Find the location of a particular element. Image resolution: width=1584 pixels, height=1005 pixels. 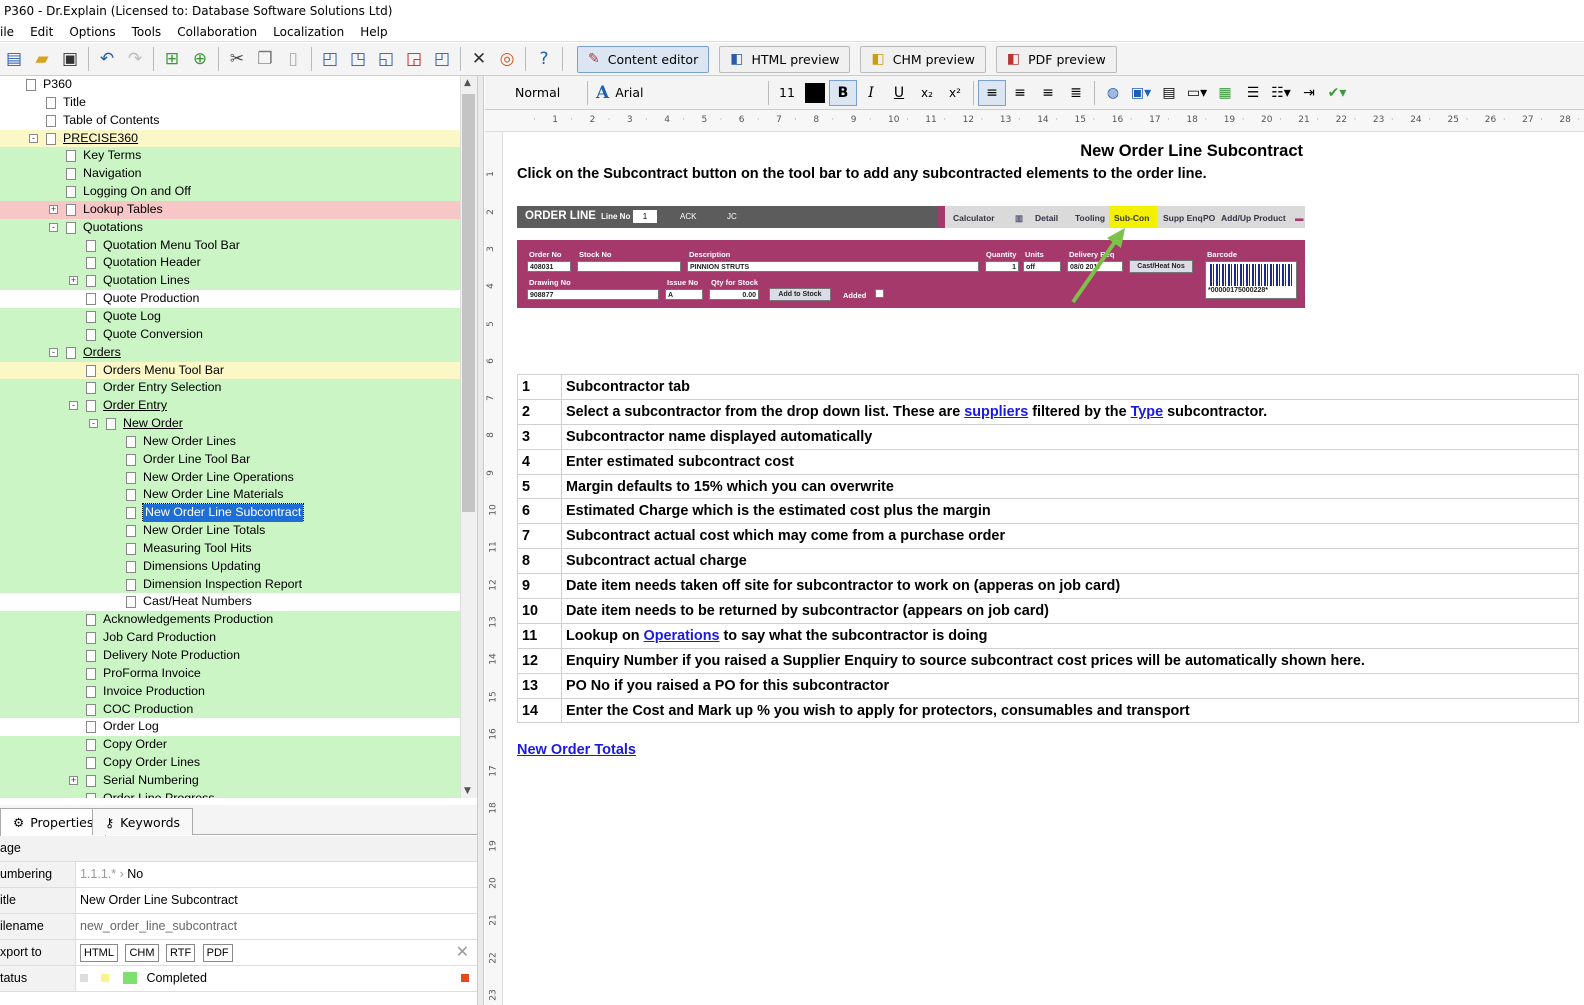

align-center-button: ≡ is located at coordinates (1020, 93).